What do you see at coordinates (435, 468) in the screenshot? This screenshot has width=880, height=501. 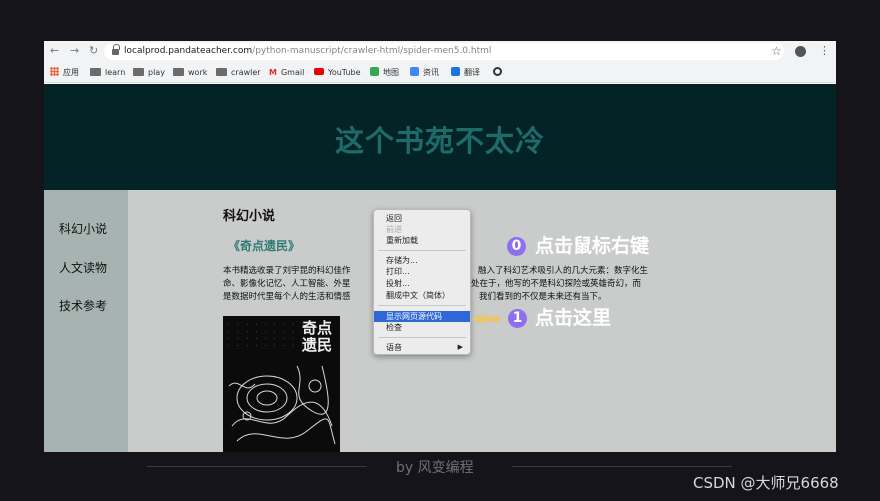 I see `byline: by 风变编程` at bounding box center [435, 468].